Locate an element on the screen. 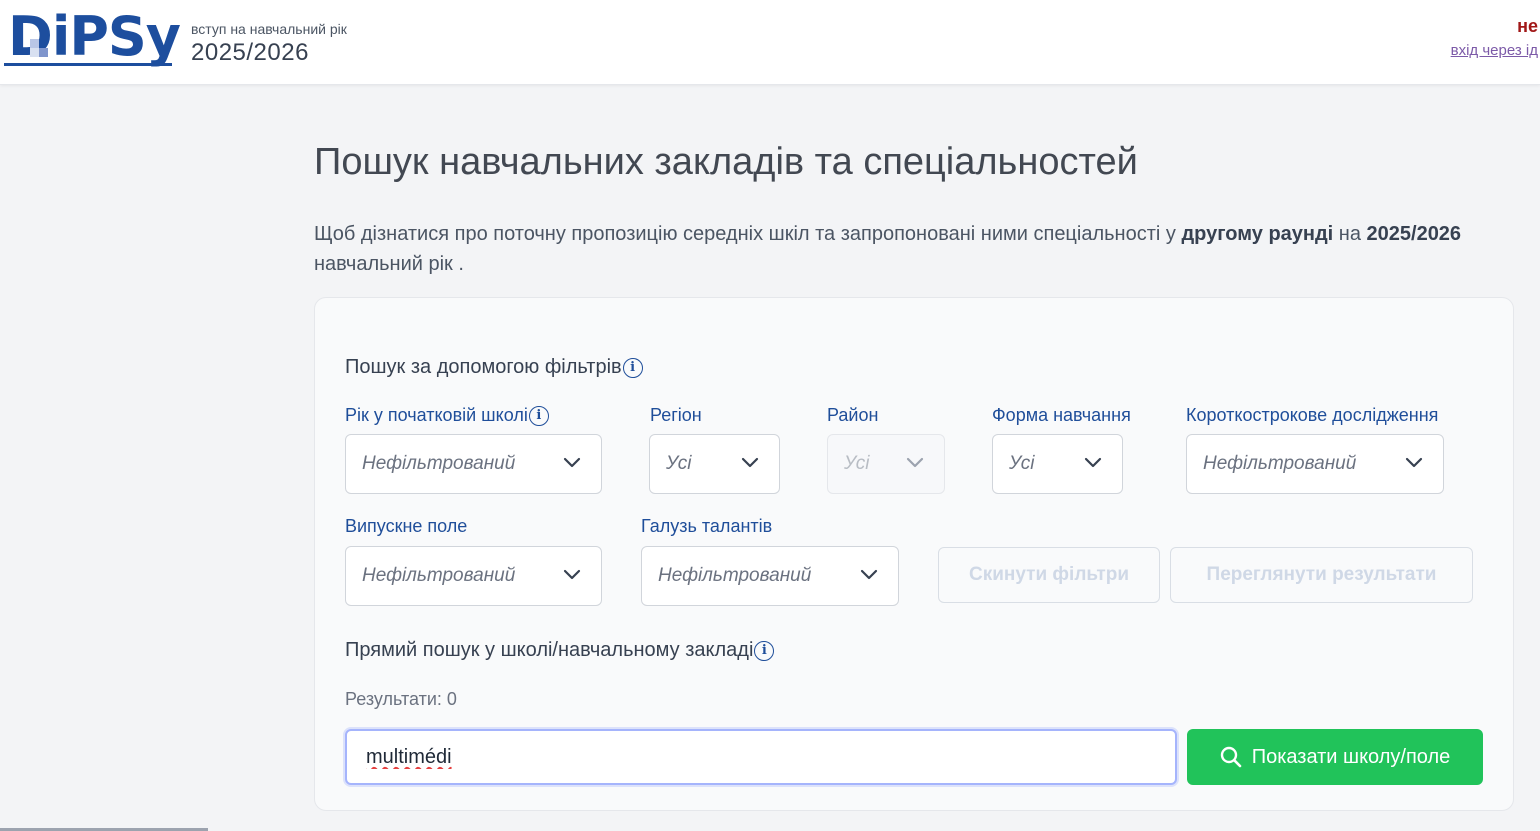  admission-year: 2025/2026 is located at coordinates (250, 52).